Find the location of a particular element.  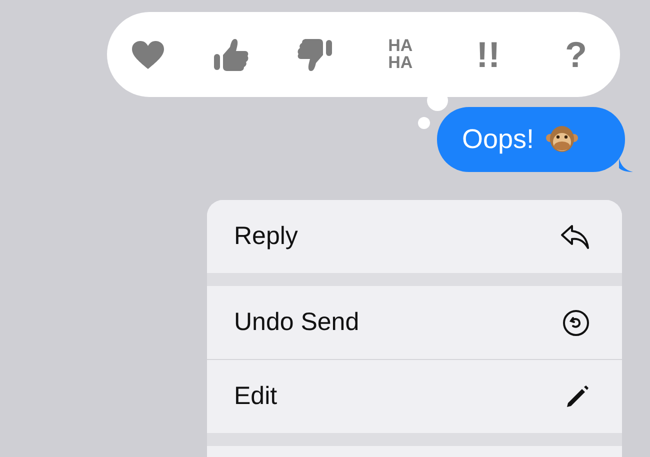

heart-icon is located at coordinates (148, 55).